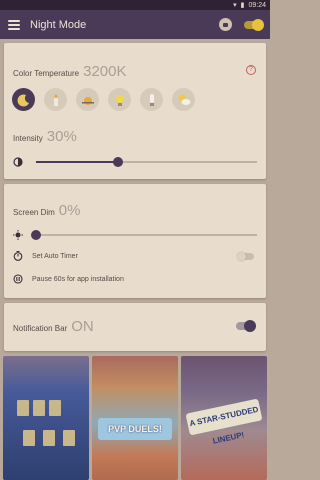  Describe the element at coordinates (77, 162) in the screenshot. I see `intensity-fill` at that location.